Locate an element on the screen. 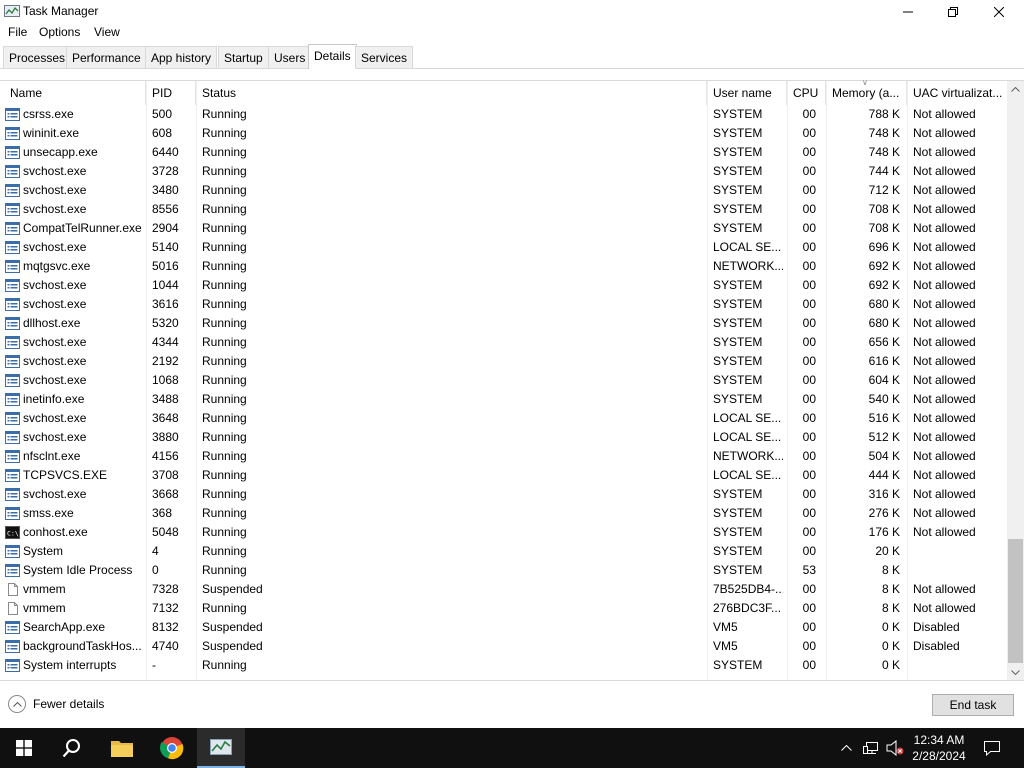 Image resolution: width=1024 pixels, height=768 pixels. process-name: dllhost.exe is located at coordinates (52, 323).